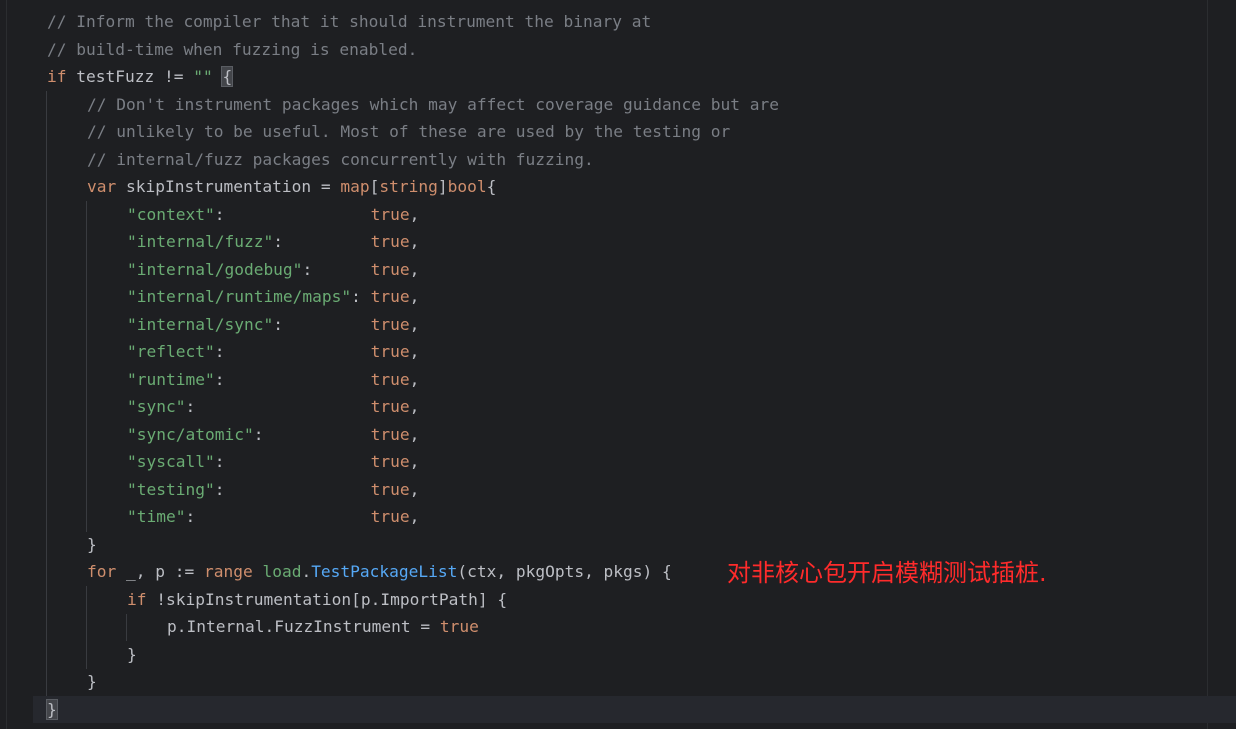 This screenshot has height=729, width=1236. Describe the element at coordinates (140, 76) in the screenshot. I see `code-line: if testFuzz != "" {` at that location.